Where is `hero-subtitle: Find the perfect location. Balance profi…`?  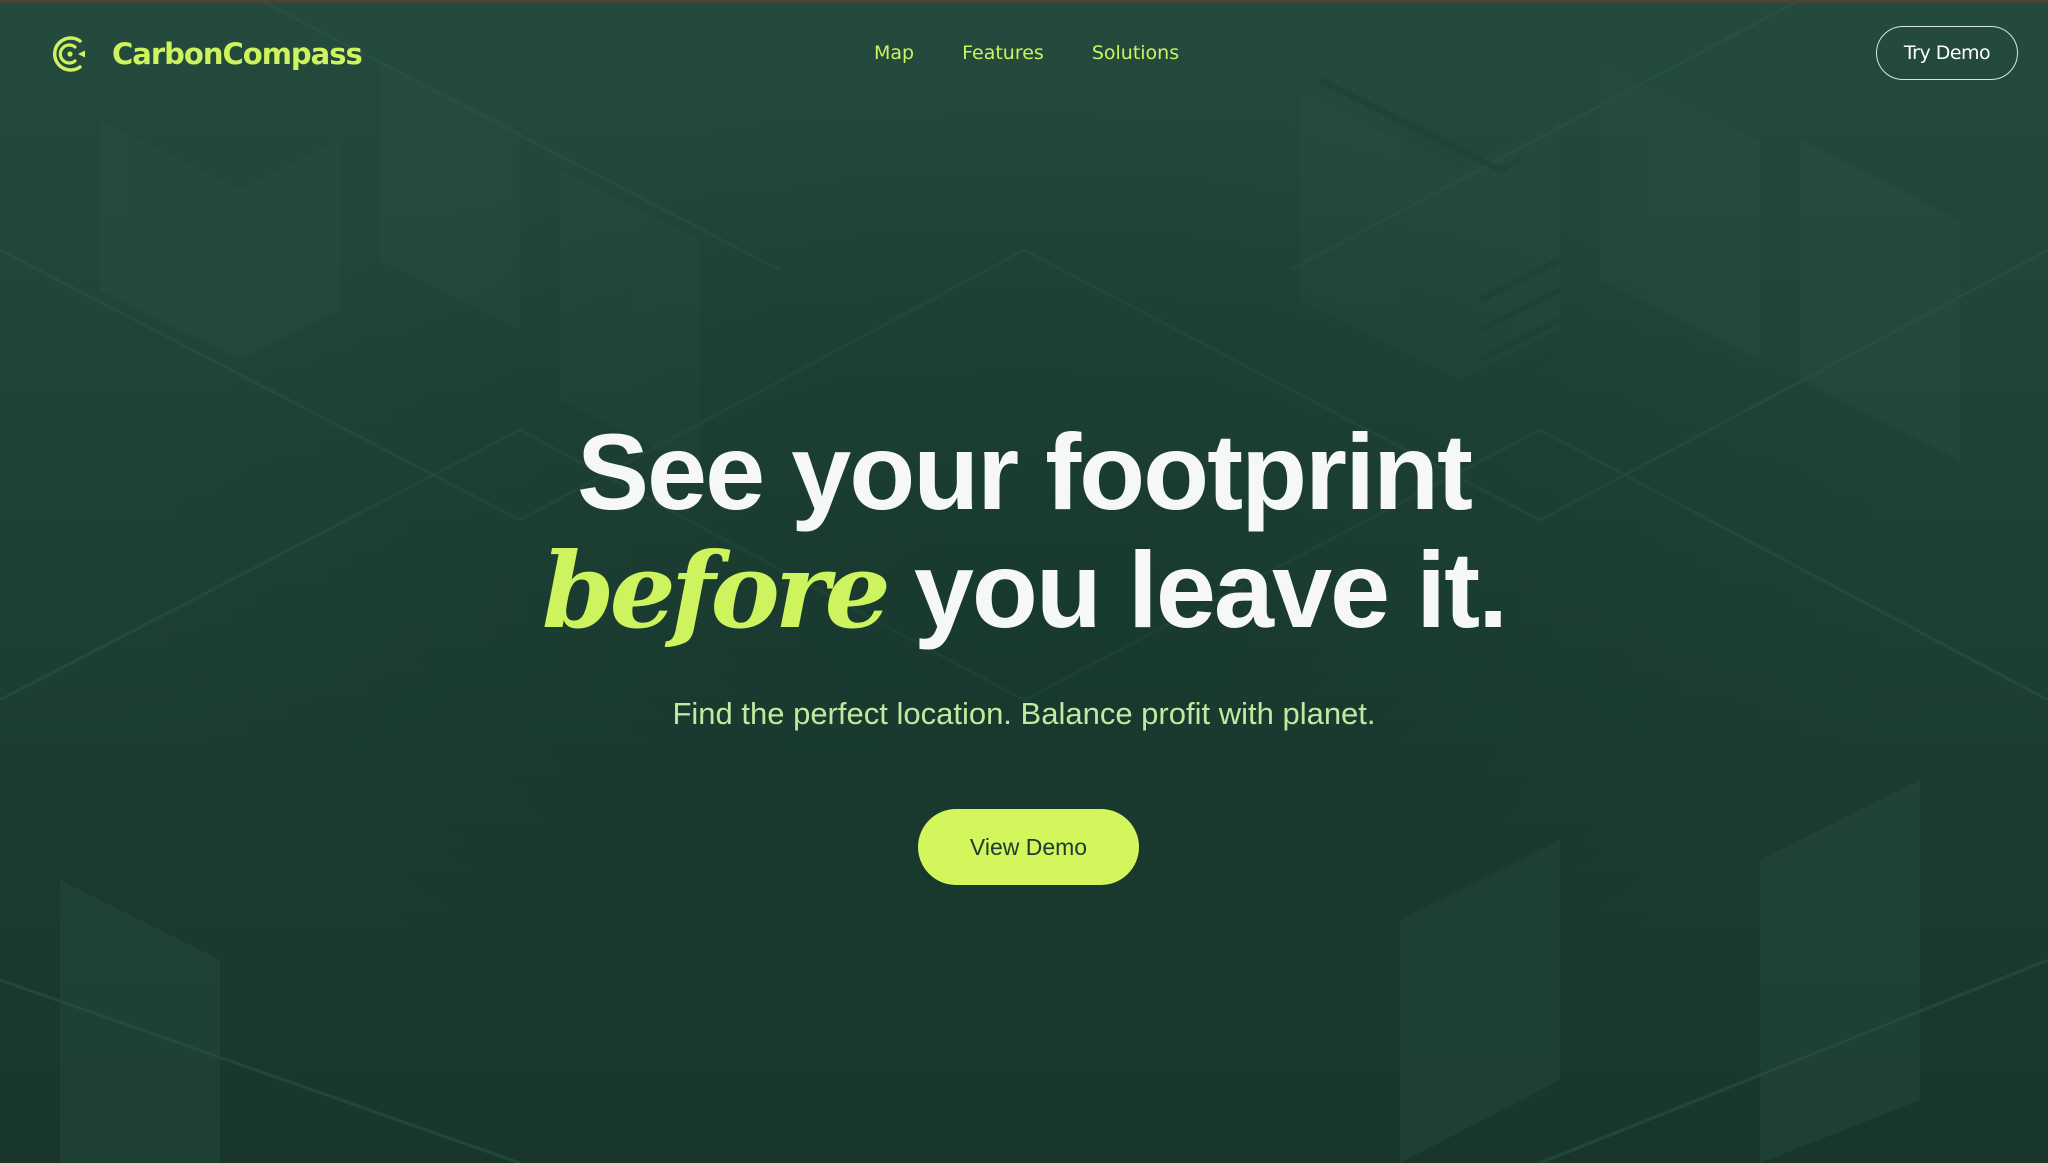
hero-subtitle: Find the perfect location. Balance profi… is located at coordinates (1024, 713).